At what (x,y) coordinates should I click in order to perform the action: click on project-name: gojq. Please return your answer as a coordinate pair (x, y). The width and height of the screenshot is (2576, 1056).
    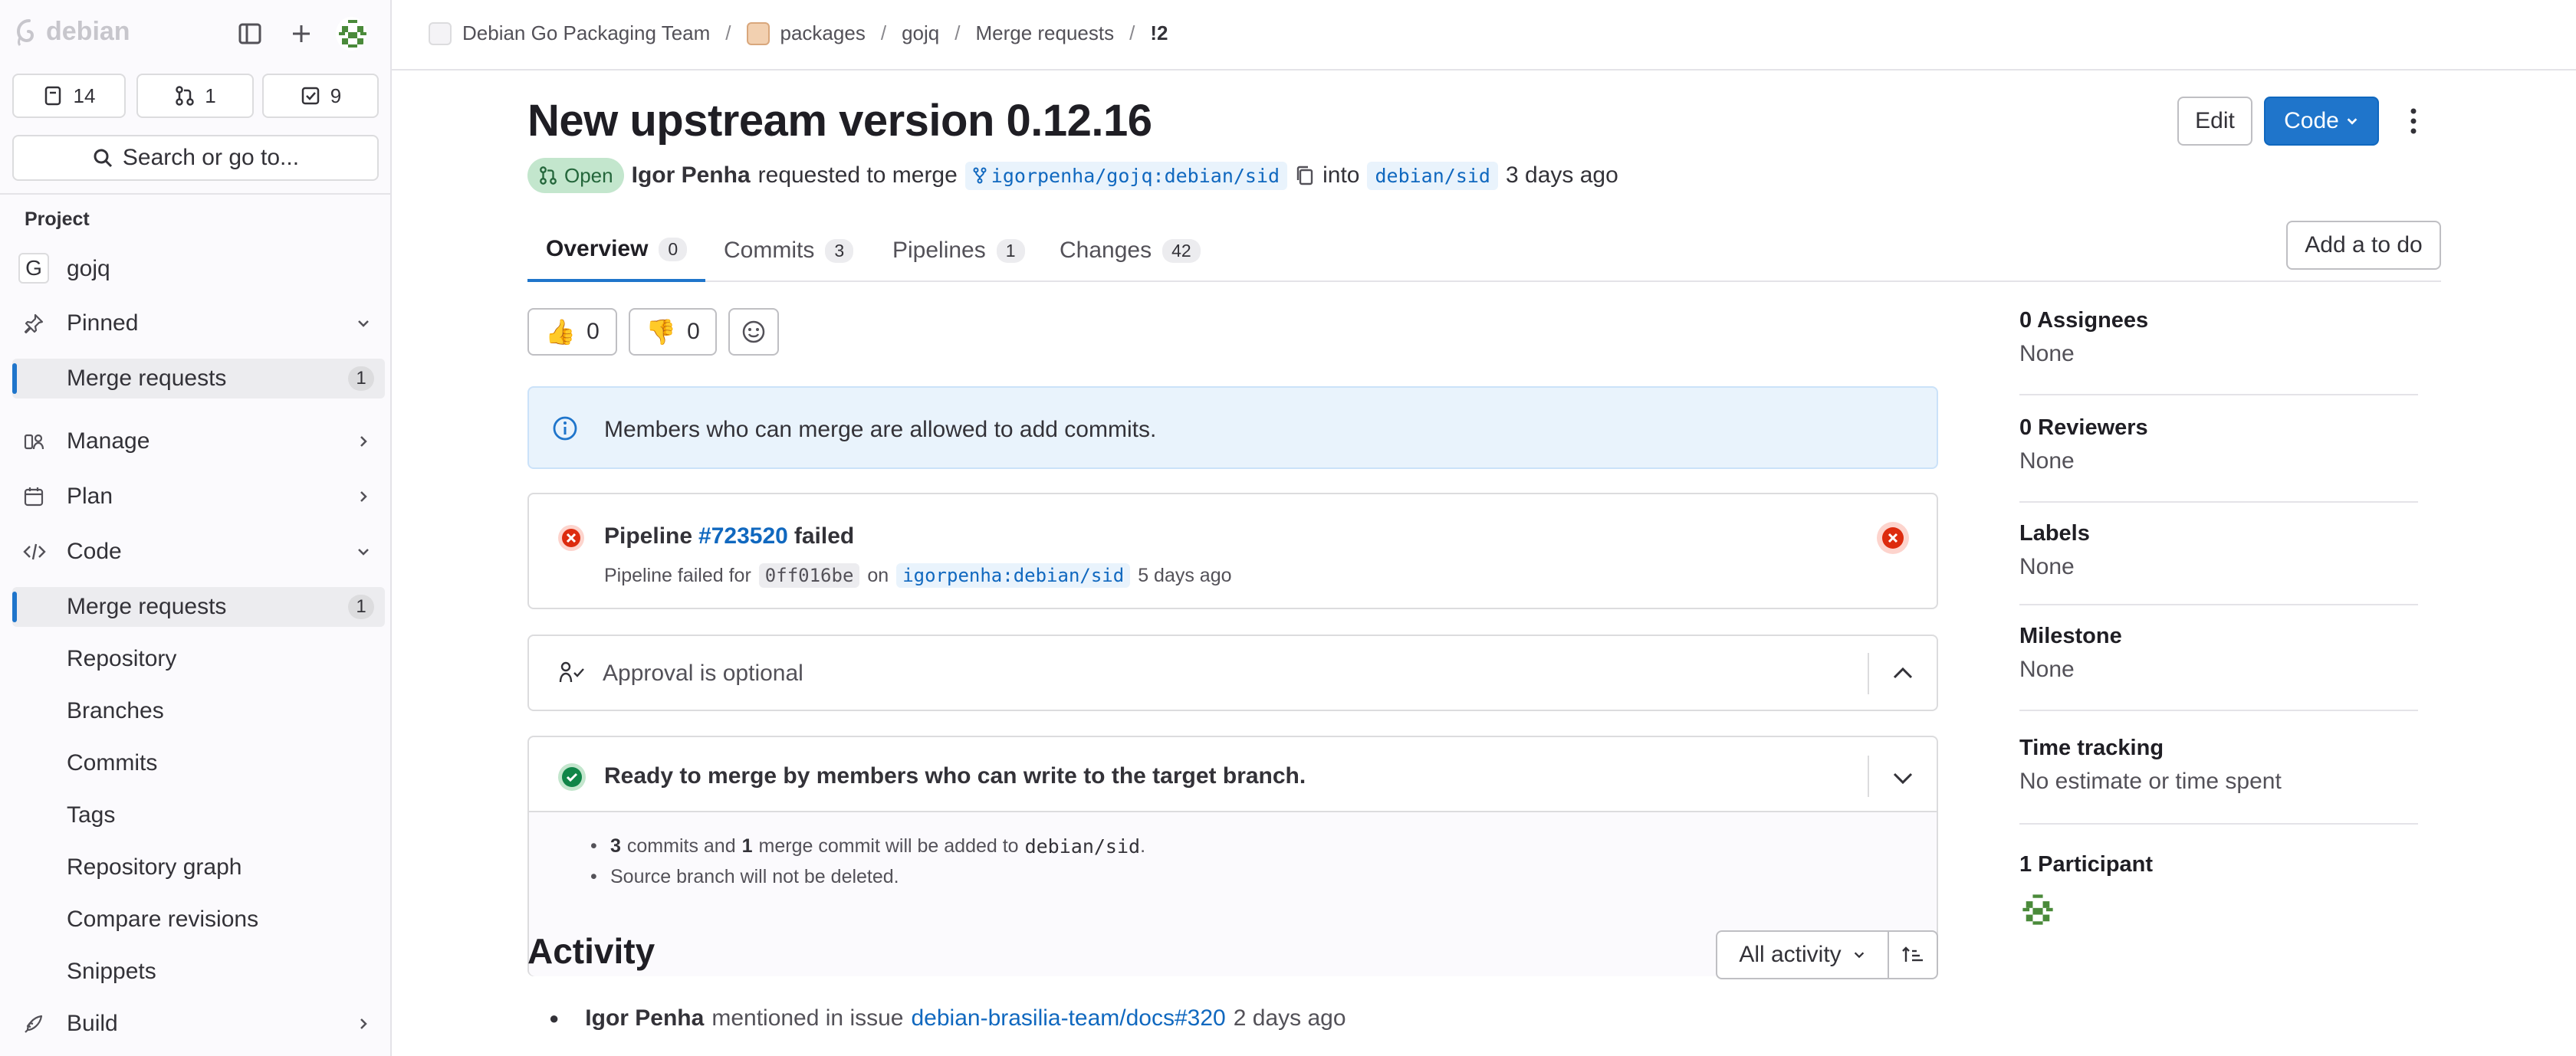
    Looking at the image, I should click on (89, 269).